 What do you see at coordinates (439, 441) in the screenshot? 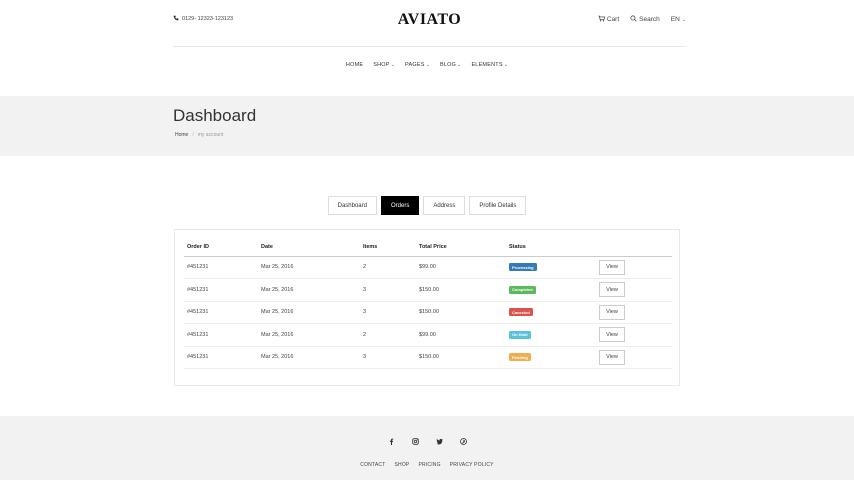
I see `twitter-icon` at bounding box center [439, 441].